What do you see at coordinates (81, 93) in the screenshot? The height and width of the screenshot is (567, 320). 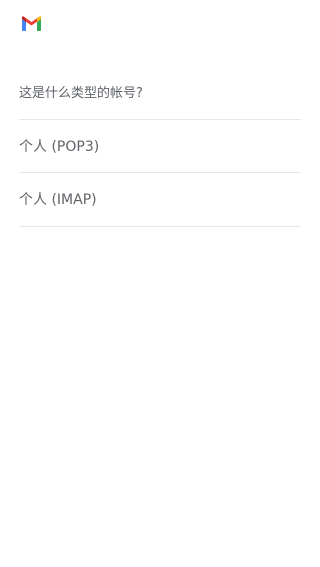 I see `account-type-question: 这是什么类型的帐号?` at bounding box center [81, 93].